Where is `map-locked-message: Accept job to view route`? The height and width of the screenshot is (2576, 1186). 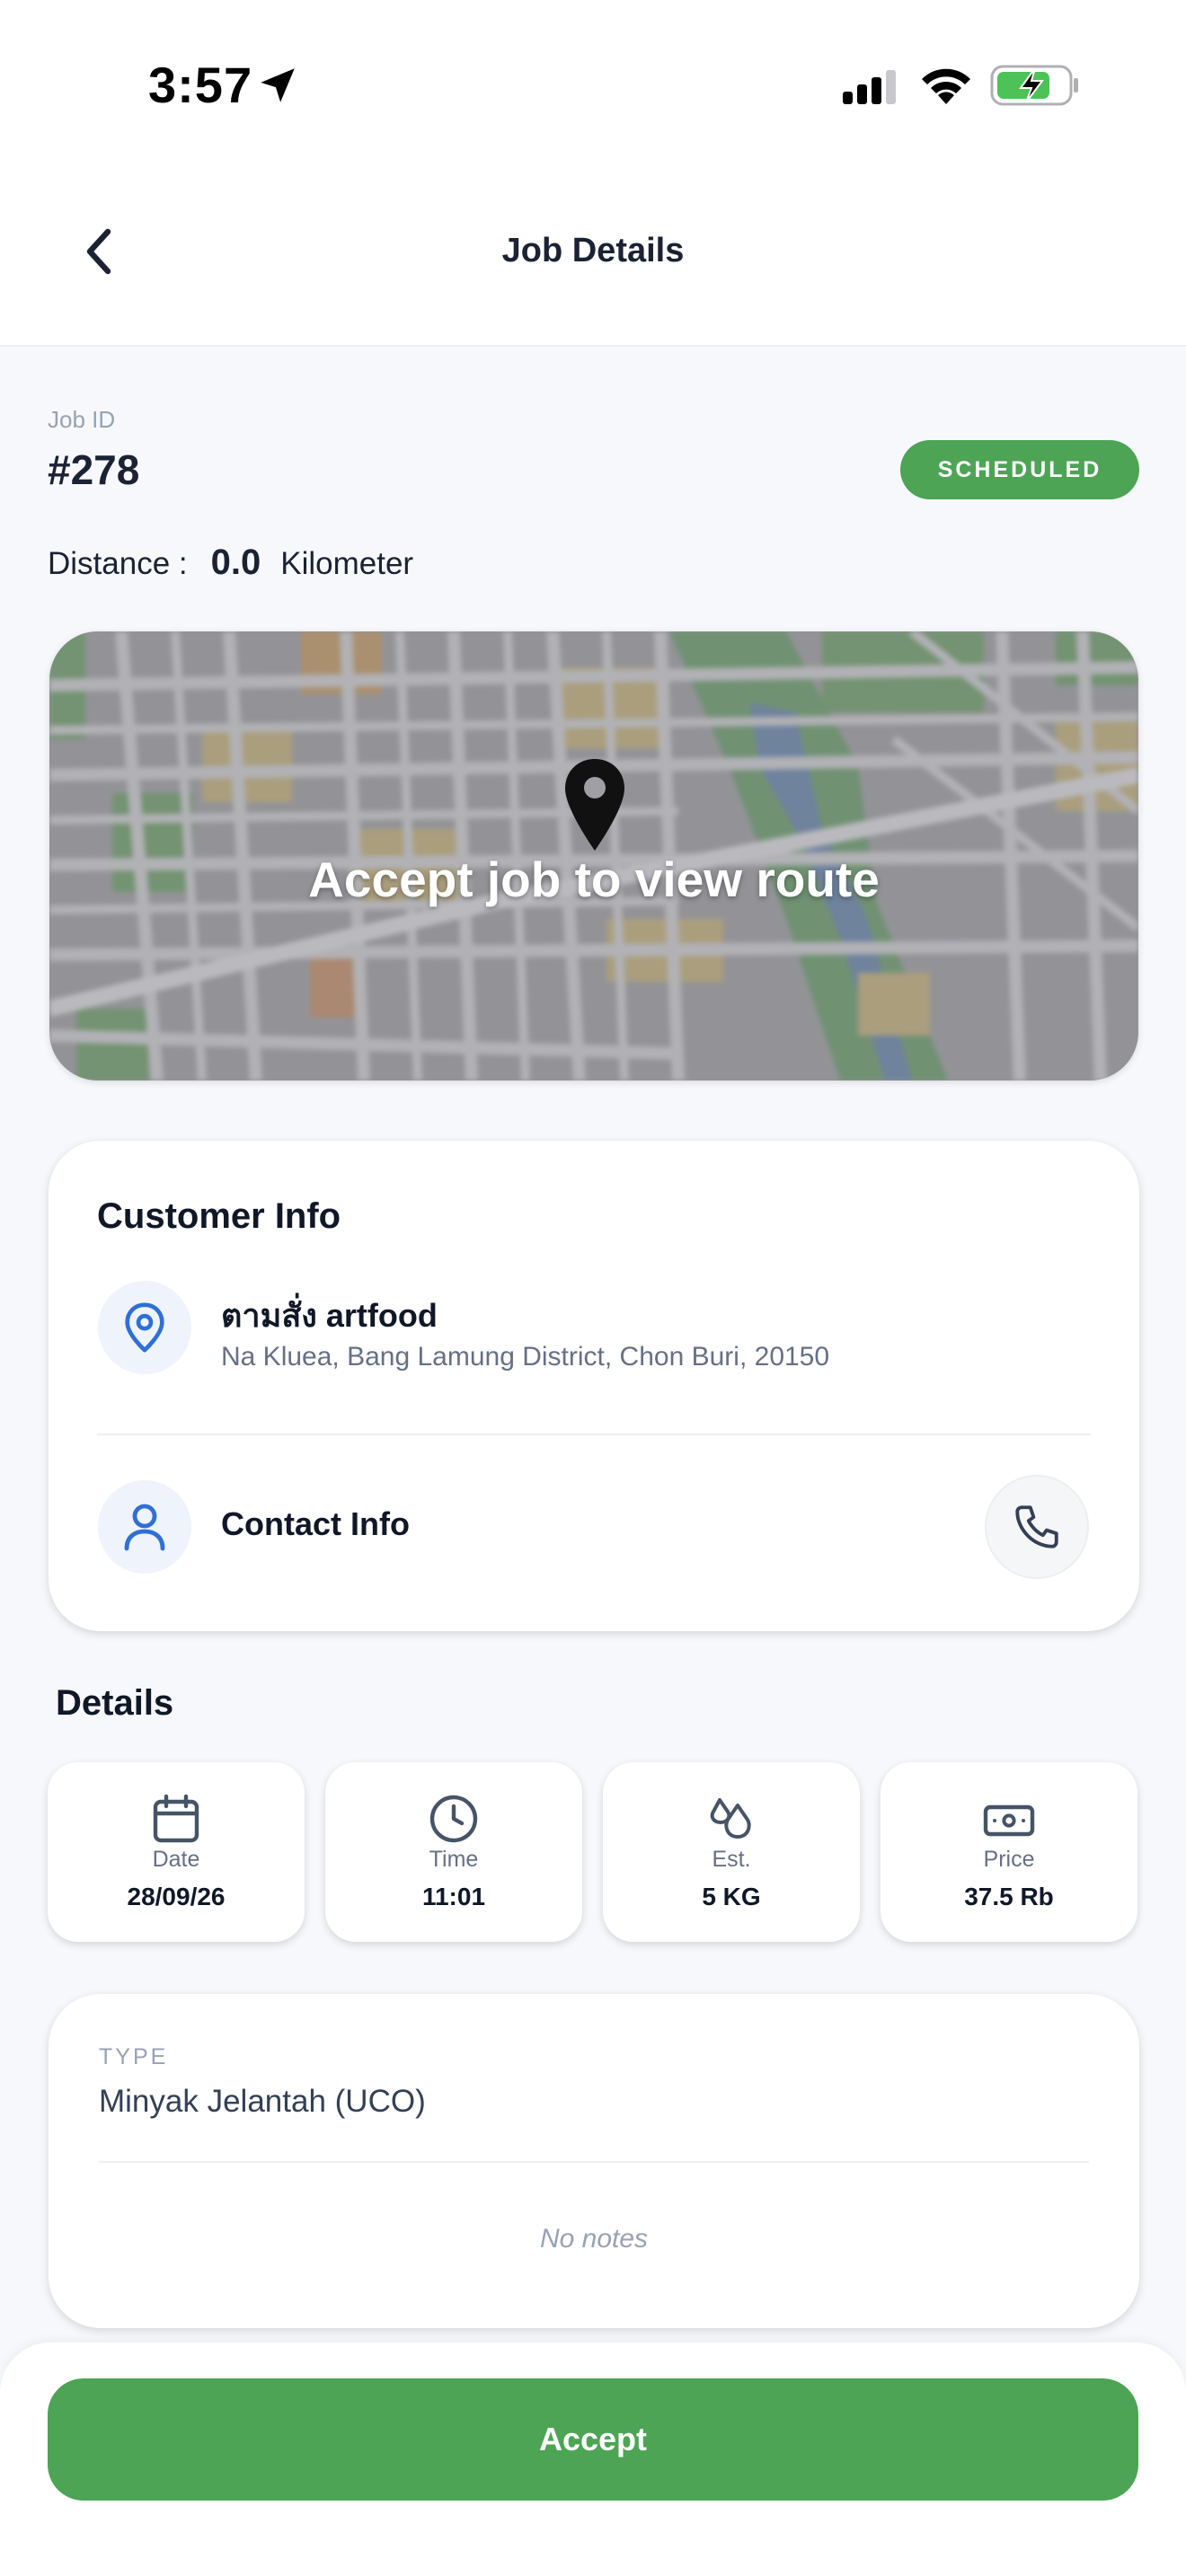 map-locked-message: Accept job to view route is located at coordinates (594, 879).